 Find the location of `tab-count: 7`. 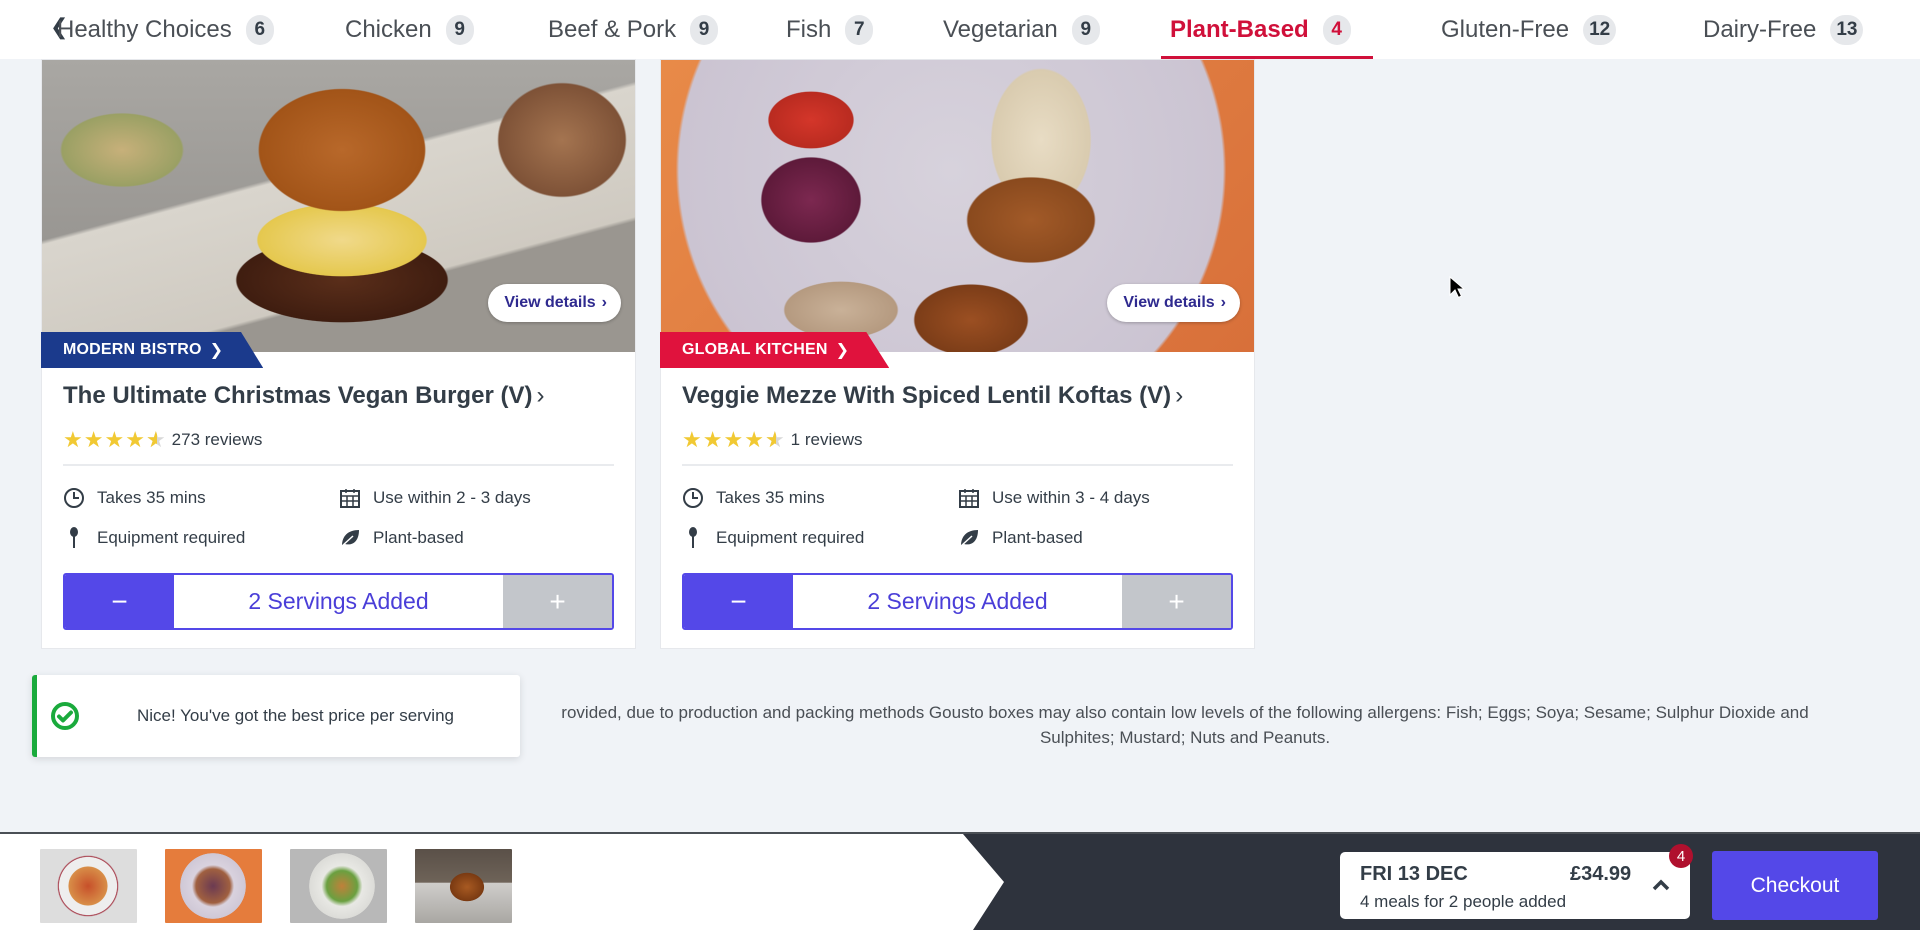

tab-count: 7 is located at coordinates (859, 29).